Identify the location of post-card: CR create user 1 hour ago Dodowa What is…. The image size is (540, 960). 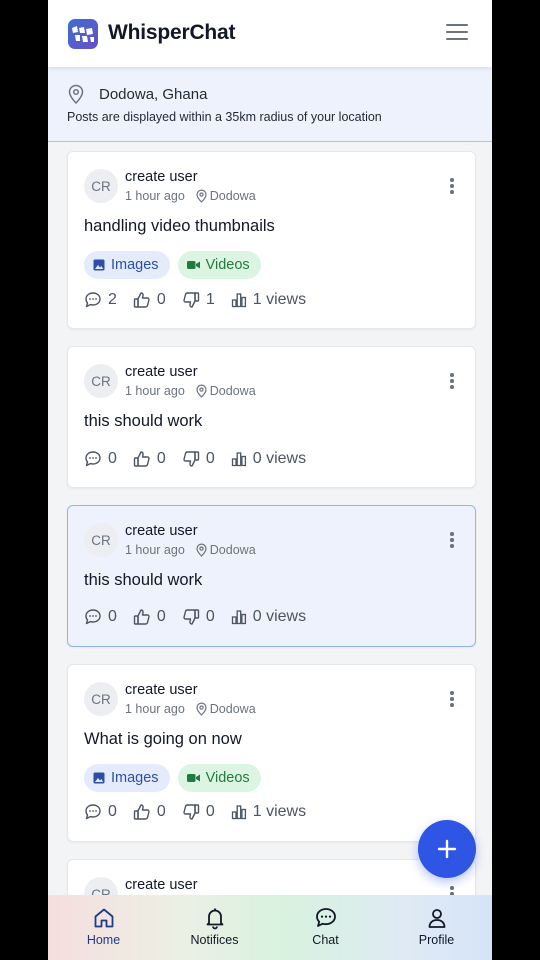
(271, 753).